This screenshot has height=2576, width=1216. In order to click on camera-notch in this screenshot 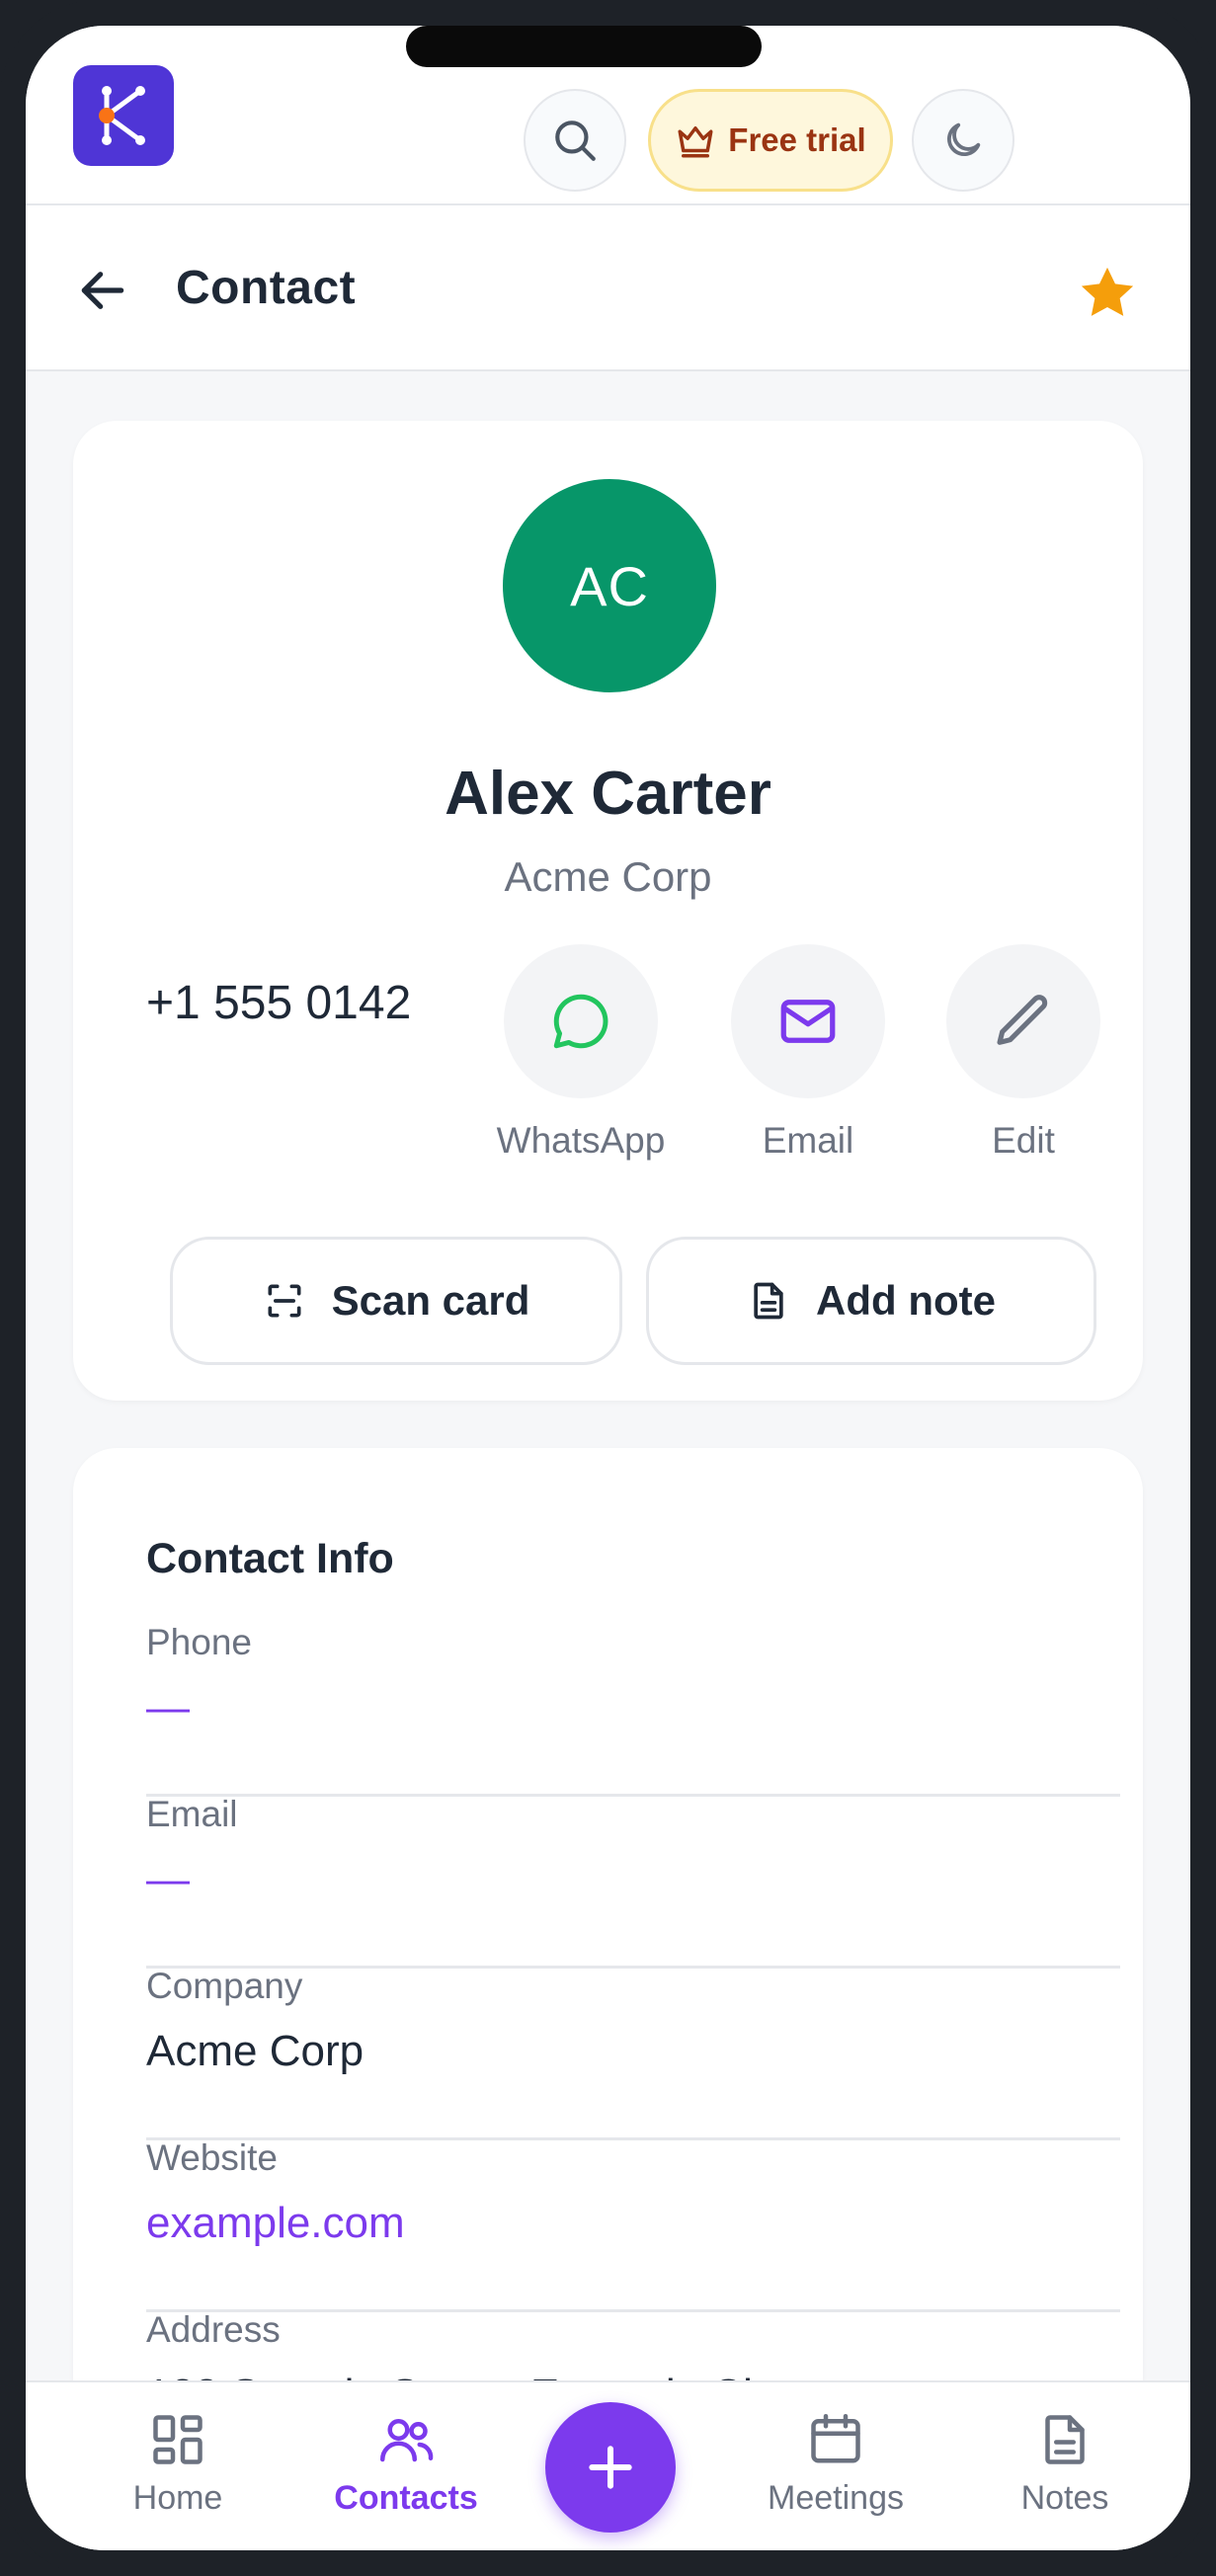, I will do `click(584, 46)`.